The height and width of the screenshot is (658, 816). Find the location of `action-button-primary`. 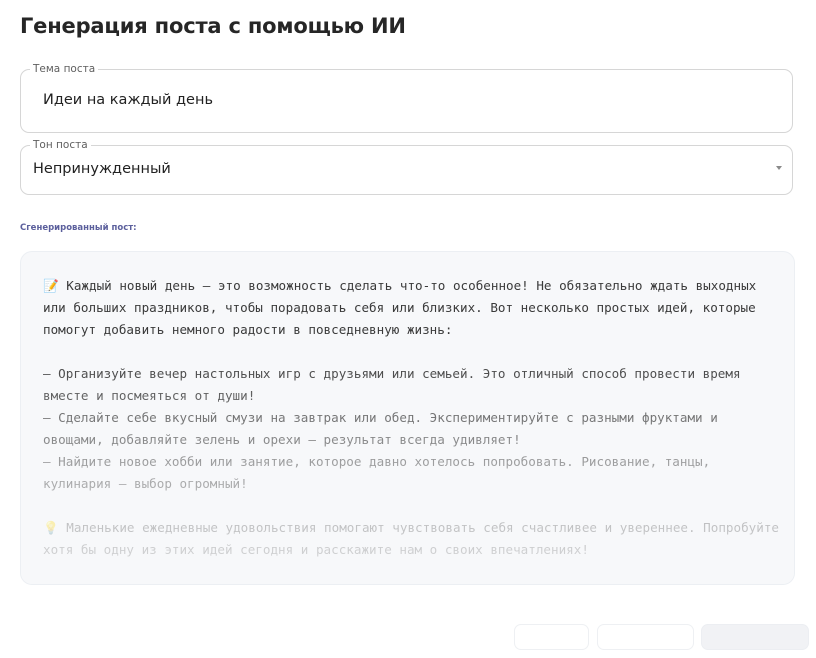

action-button-primary is located at coordinates (755, 637).